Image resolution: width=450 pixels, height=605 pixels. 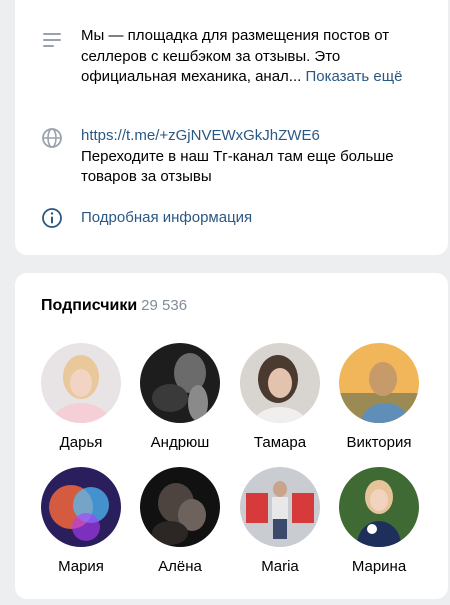 I want to click on text-lines-icon, so click(x=52, y=40).